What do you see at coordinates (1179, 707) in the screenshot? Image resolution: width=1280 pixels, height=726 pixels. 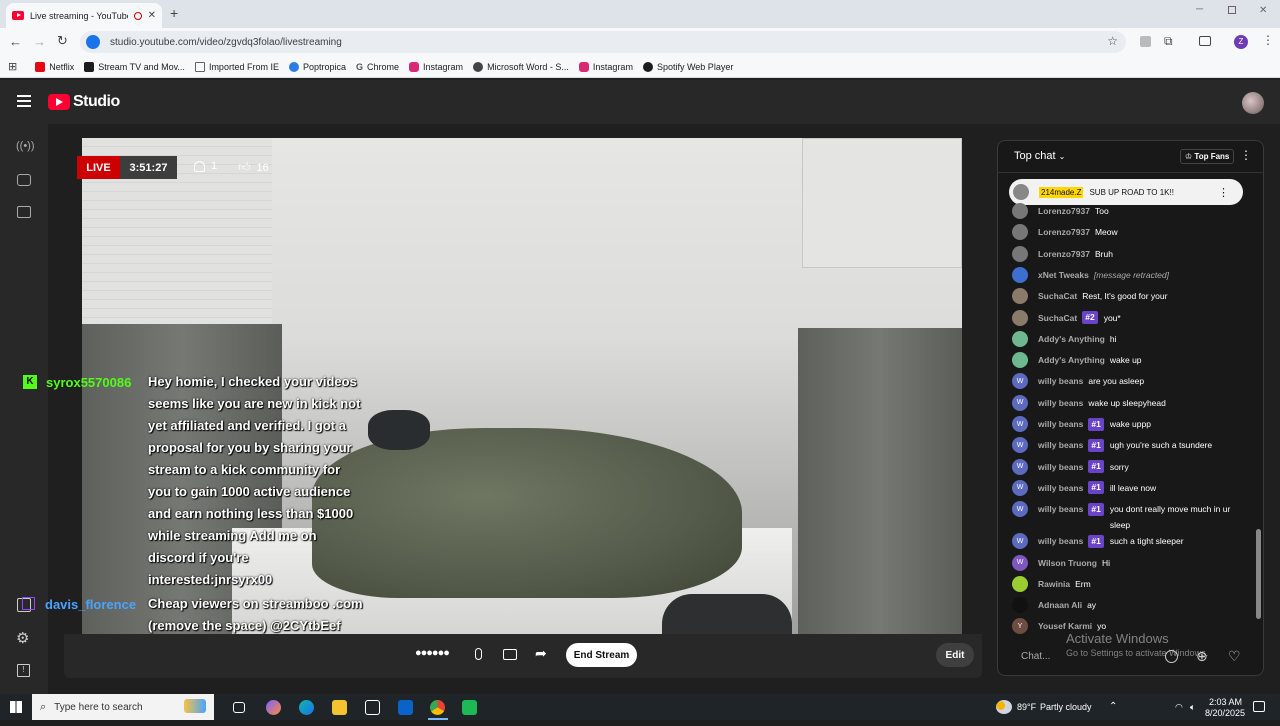 I see `network-icon: ◠` at bounding box center [1179, 707].